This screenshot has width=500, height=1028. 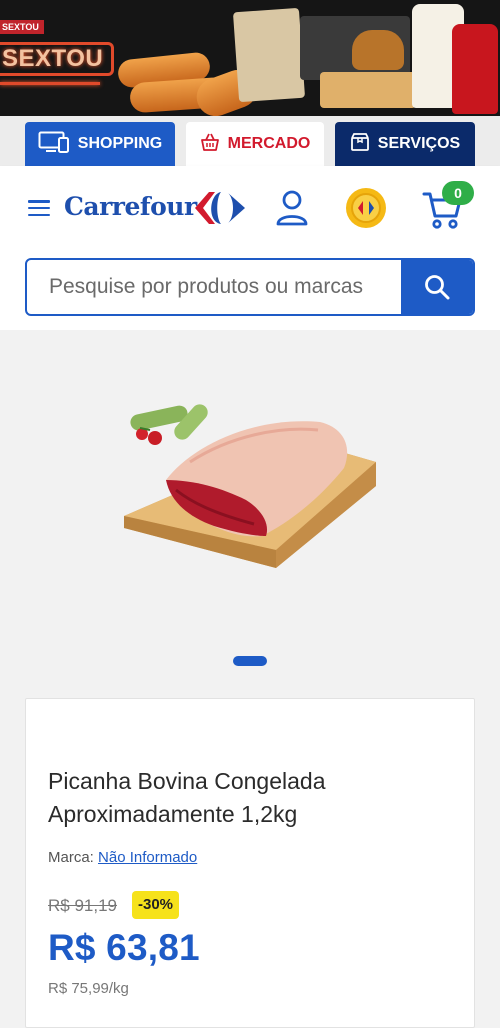 What do you see at coordinates (82, 905) in the screenshot?
I see `old-price: R$ 91,19` at bounding box center [82, 905].